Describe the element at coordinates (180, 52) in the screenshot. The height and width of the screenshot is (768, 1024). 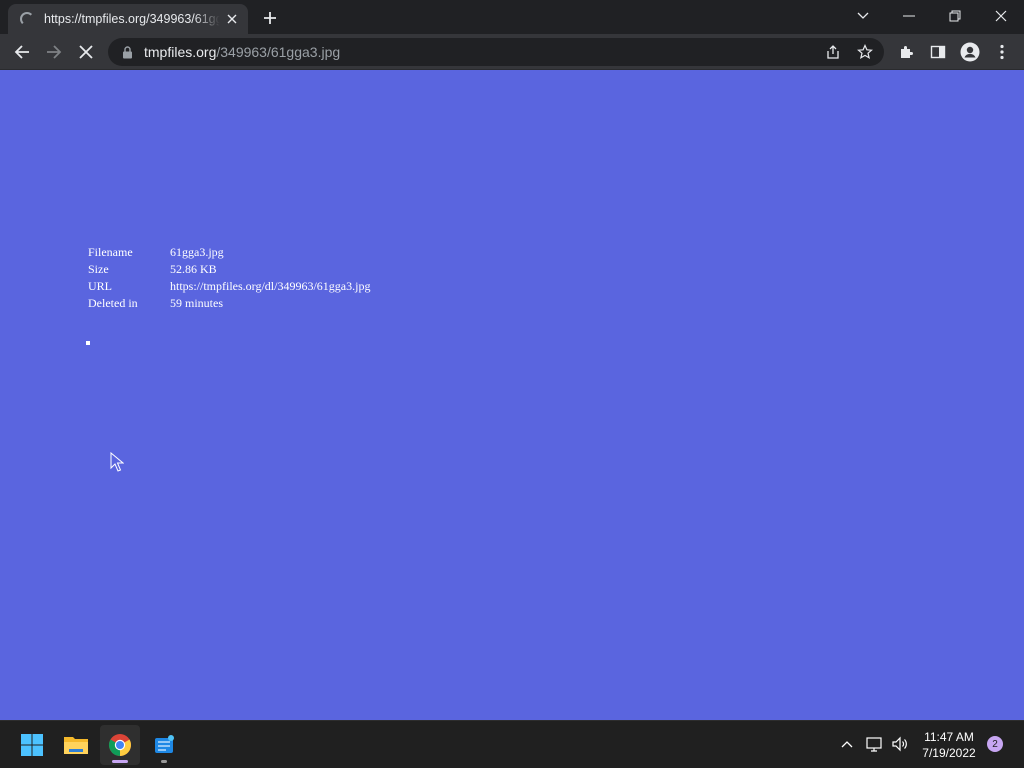
I see `url-host: tmpfiles.org` at that location.